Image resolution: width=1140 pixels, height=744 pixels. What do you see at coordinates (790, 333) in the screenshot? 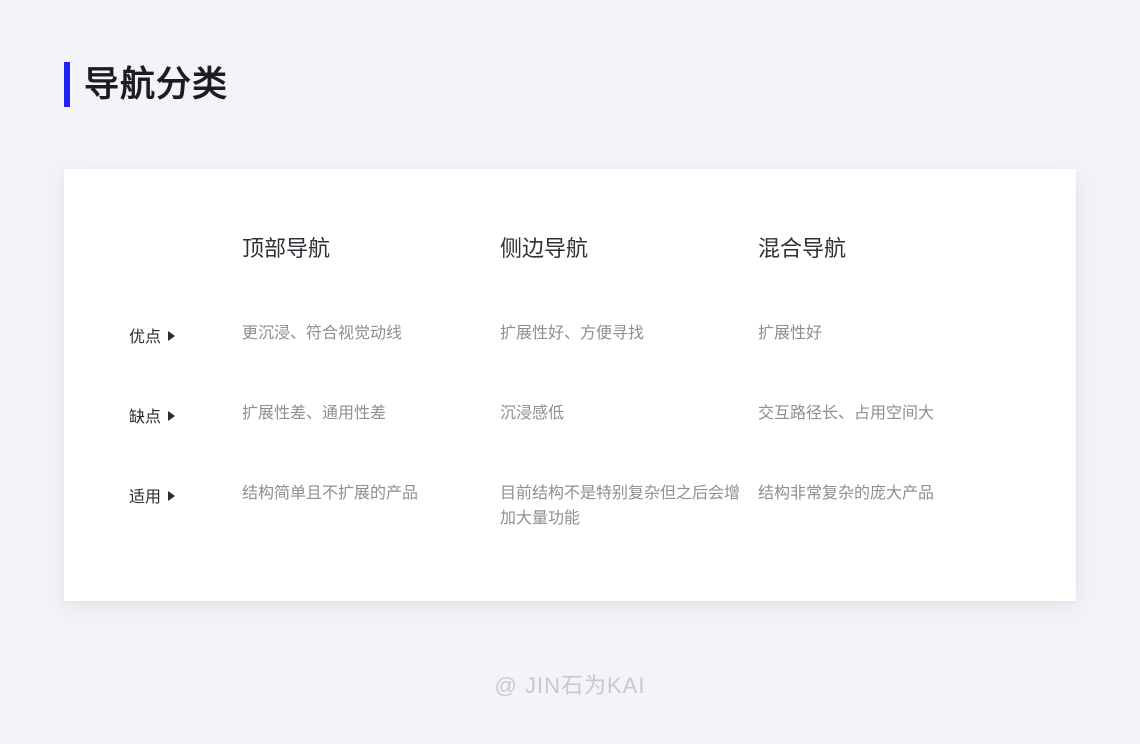
I see `table-cell: 扩展性好` at bounding box center [790, 333].